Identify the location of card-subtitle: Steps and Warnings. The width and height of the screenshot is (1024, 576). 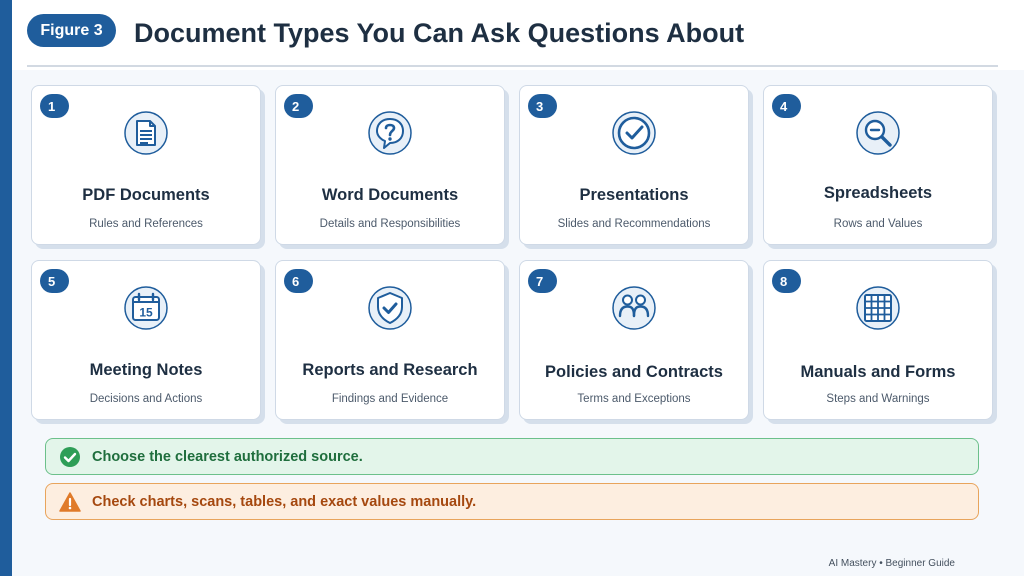
(878, 399).